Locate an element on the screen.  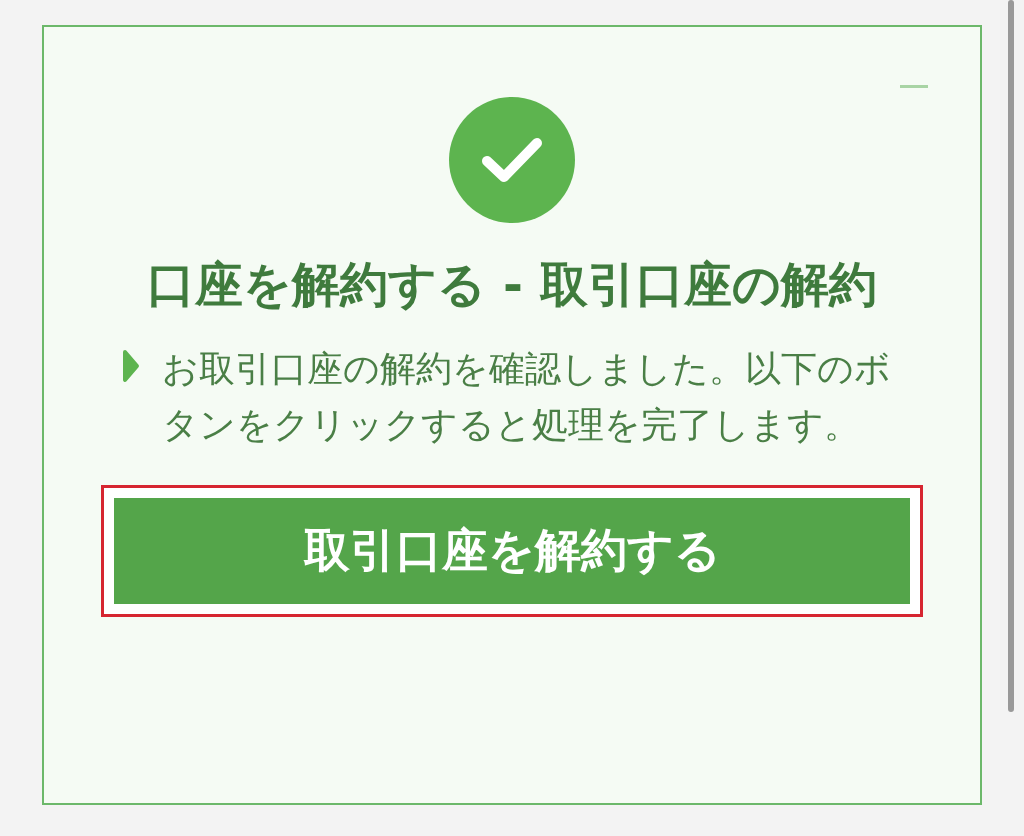
minimize-icon is located at coordinates (914, 86).